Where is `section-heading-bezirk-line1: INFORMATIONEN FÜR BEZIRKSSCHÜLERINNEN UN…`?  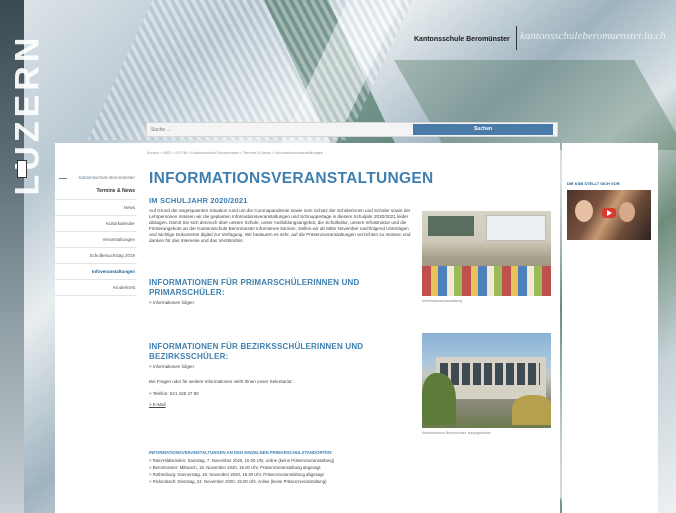
section-heading-bezirk-line1: INFORMATIONEN FÜR BEZIRKSSCHÜLERINNEN UN… is located at coordinates (256, 346).